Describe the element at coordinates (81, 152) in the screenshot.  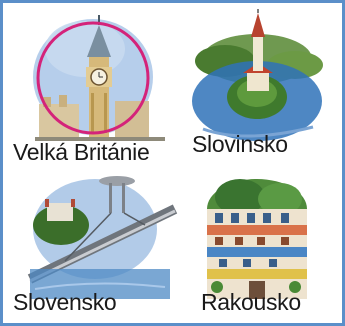
I see `country-label: Velká Británie` at that location.